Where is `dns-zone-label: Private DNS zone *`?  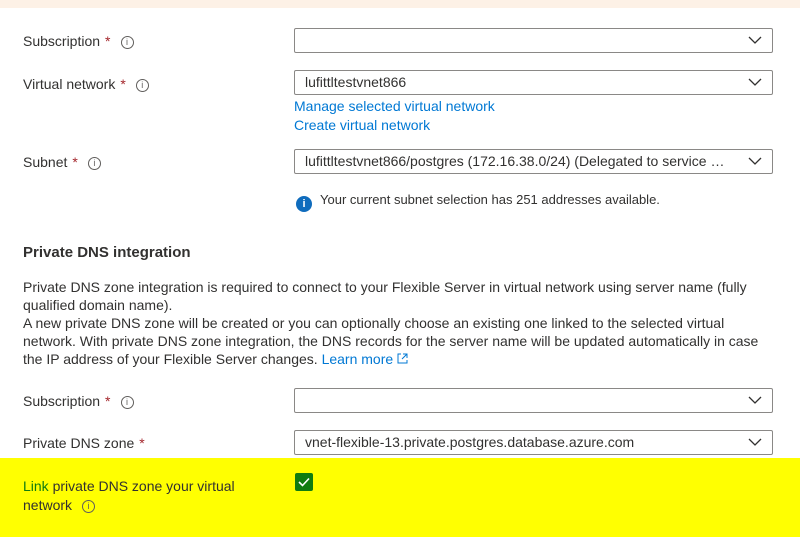 dns-zone-label: Private DNS zone * is located at coordinates (84, 443).